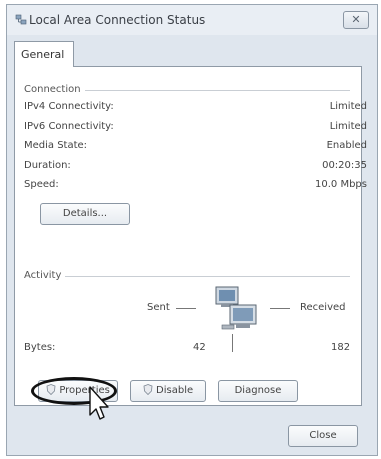 Image resolution: width=381 pixels, height=459 pixels. Describe the element at coordinates (56, 145) in the screenshot. I see `media-state-label: Media State:` at that location.